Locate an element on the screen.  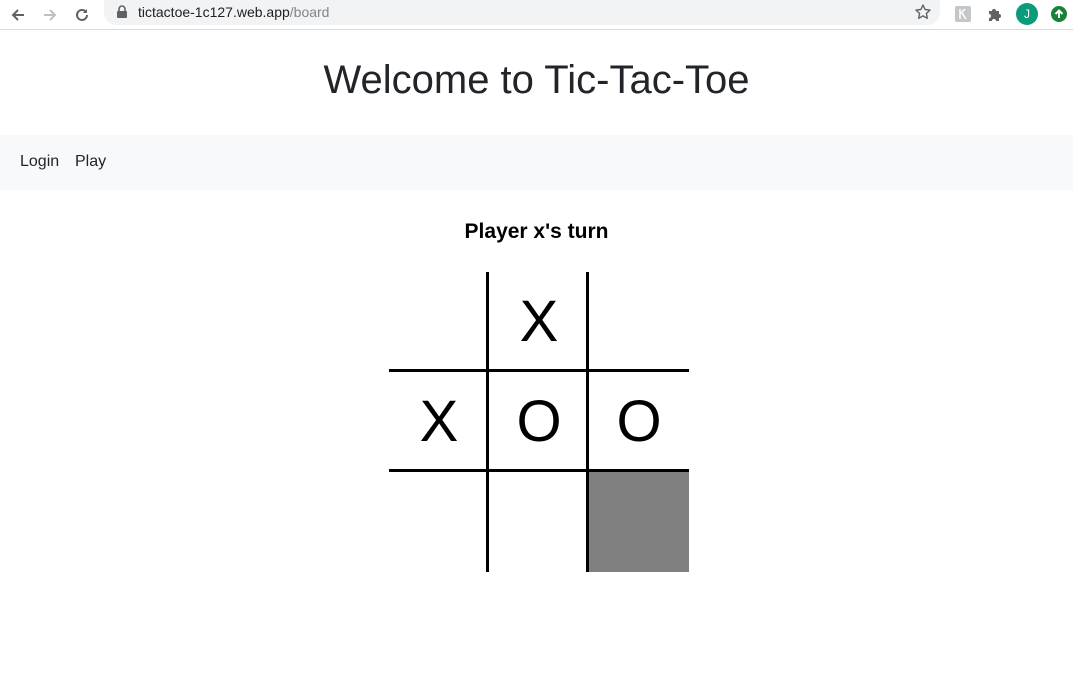
reload-icon is located at coordinates (82, 15).